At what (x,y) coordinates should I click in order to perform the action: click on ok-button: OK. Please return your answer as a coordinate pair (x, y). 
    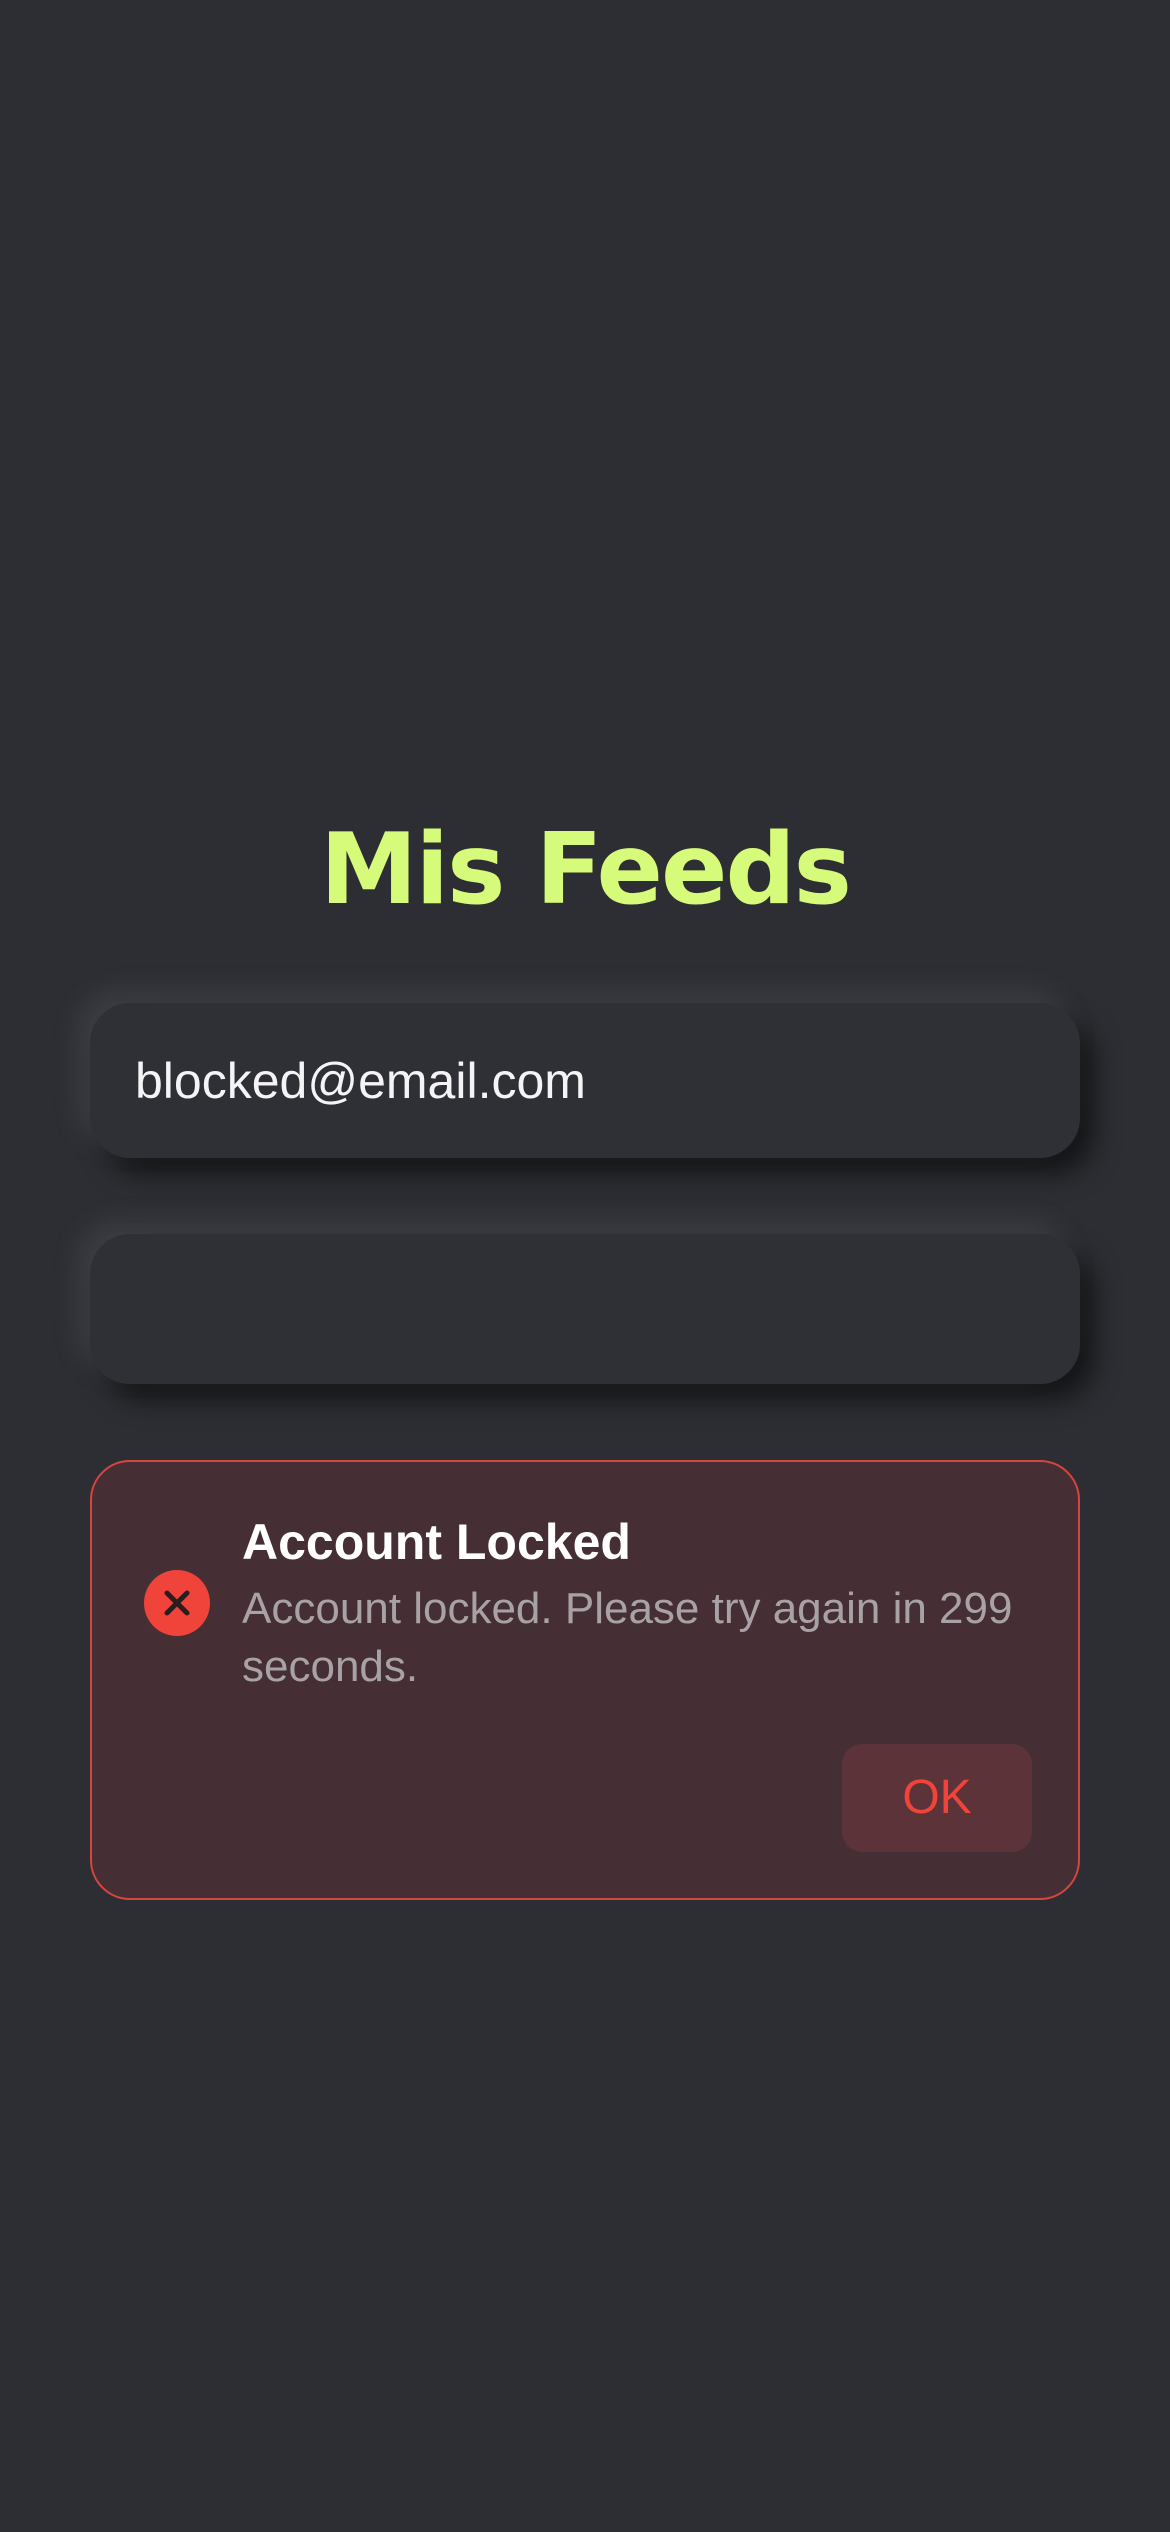
    Looking at the image, I should click on (937, 1798).